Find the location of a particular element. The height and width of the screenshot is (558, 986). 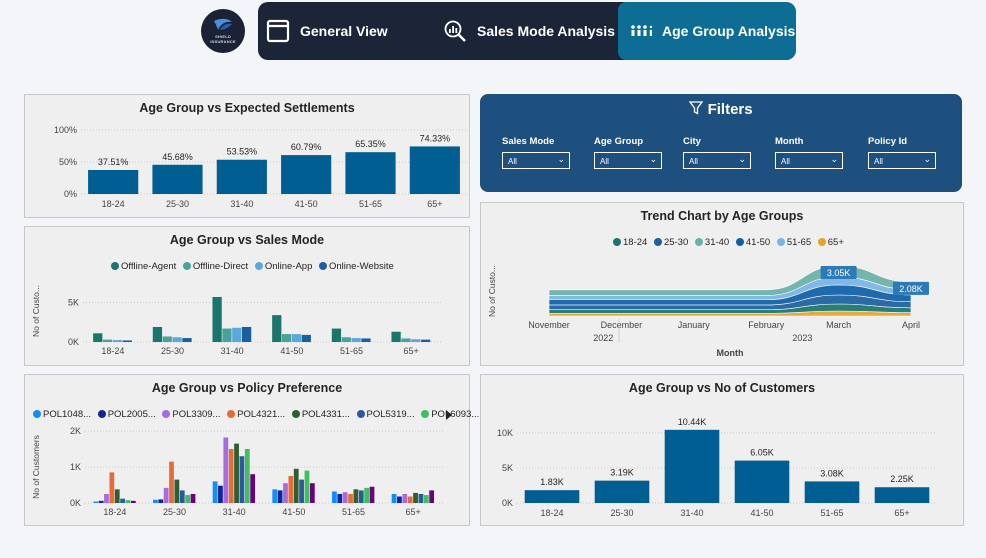

magnifier-chart-icon is located at coordinates (455, 31).